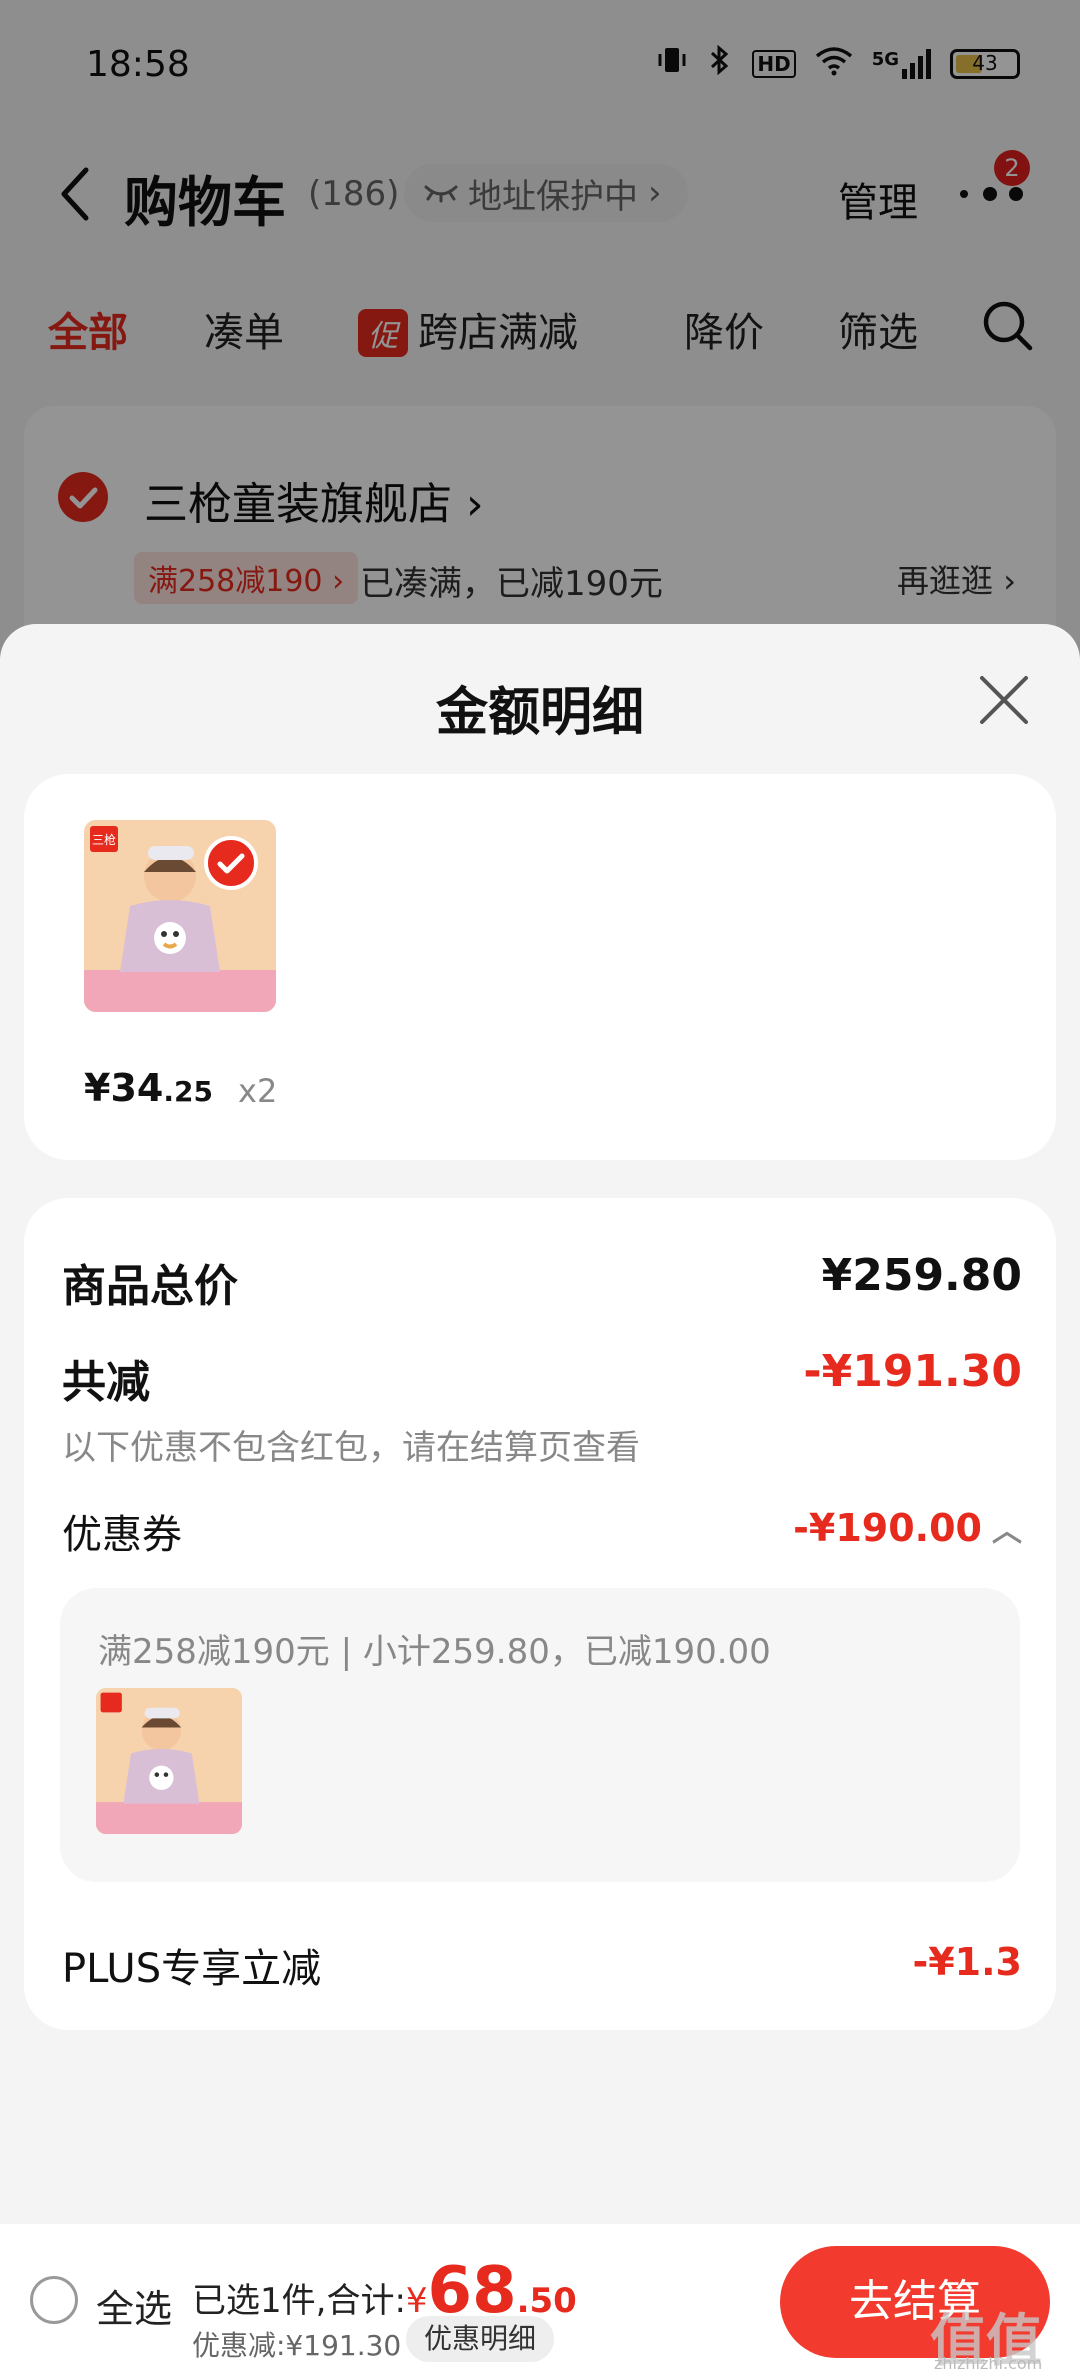 This screenshot has height=2376, width=1080. Describe the element at coordinates (912, 1371) in the screenshot. I see `reduce-value: -¥191.30` at that location.